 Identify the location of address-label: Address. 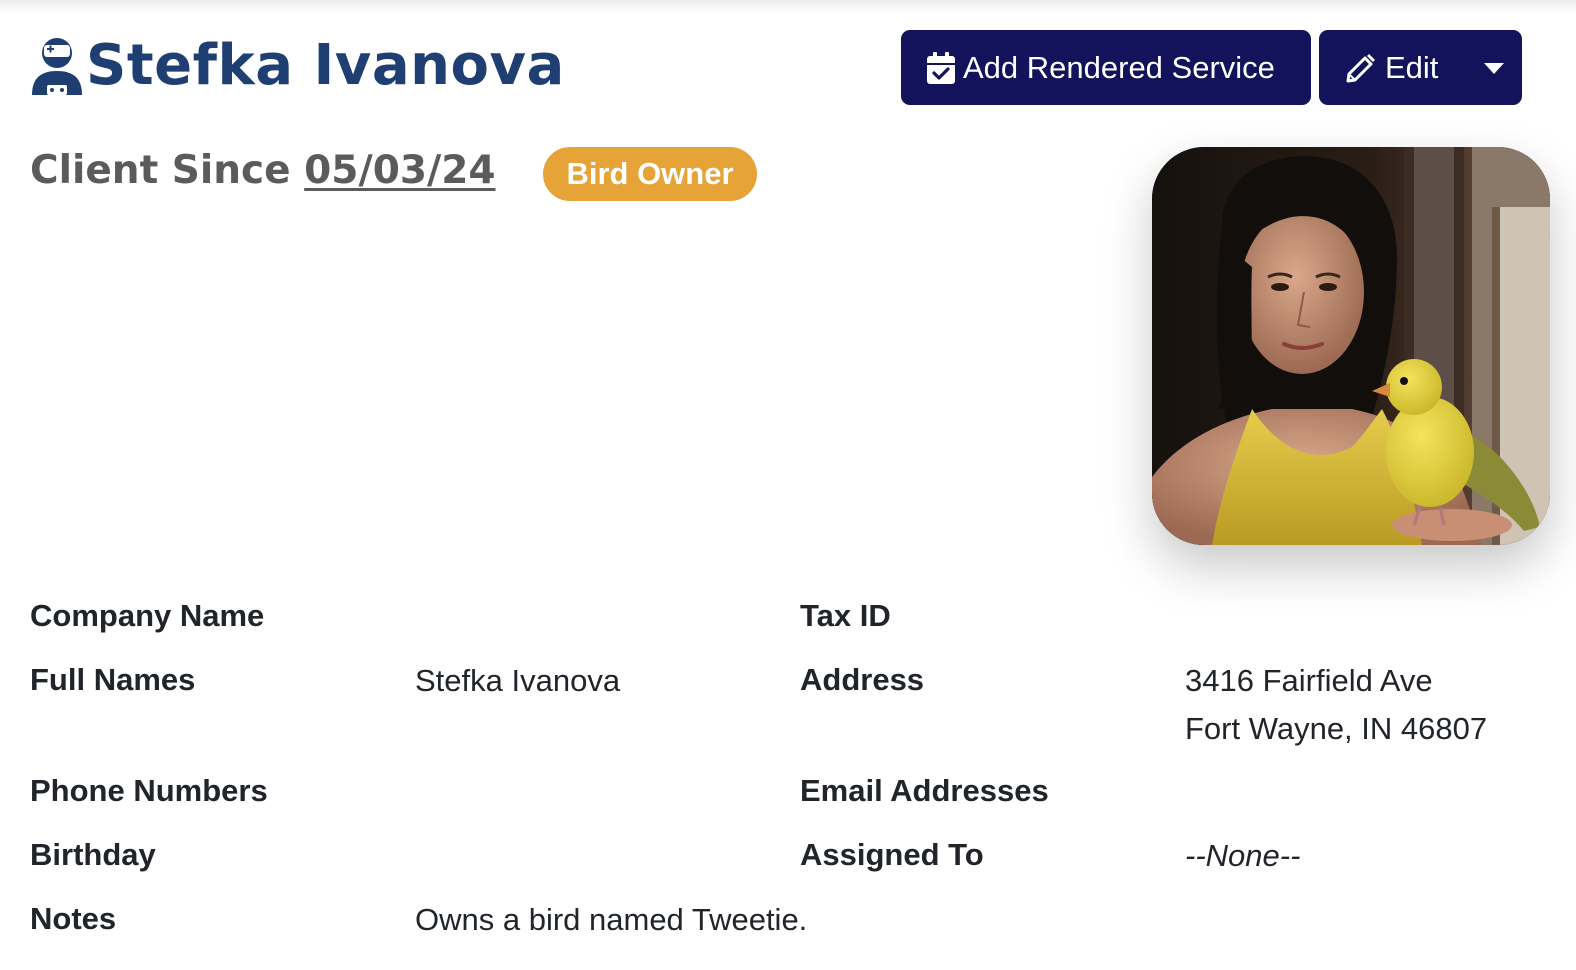
(862, 679).